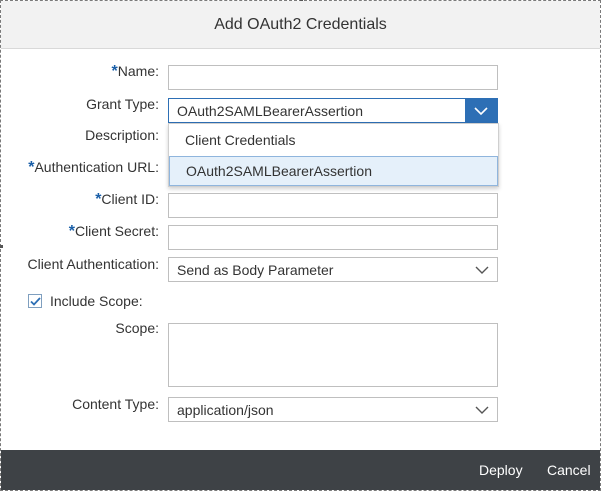 This screenshot has height=491, width=601. What do you see at coordinates (127, 199) in the screenshot?
I see `client-id-label: *Client ID:` at bounding box center [127, 199].